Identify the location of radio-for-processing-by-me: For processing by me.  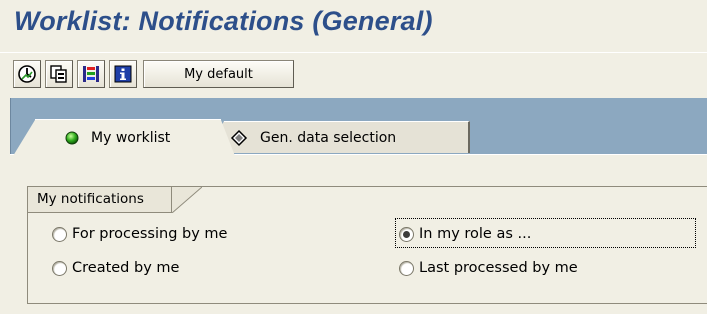
(139, 234).